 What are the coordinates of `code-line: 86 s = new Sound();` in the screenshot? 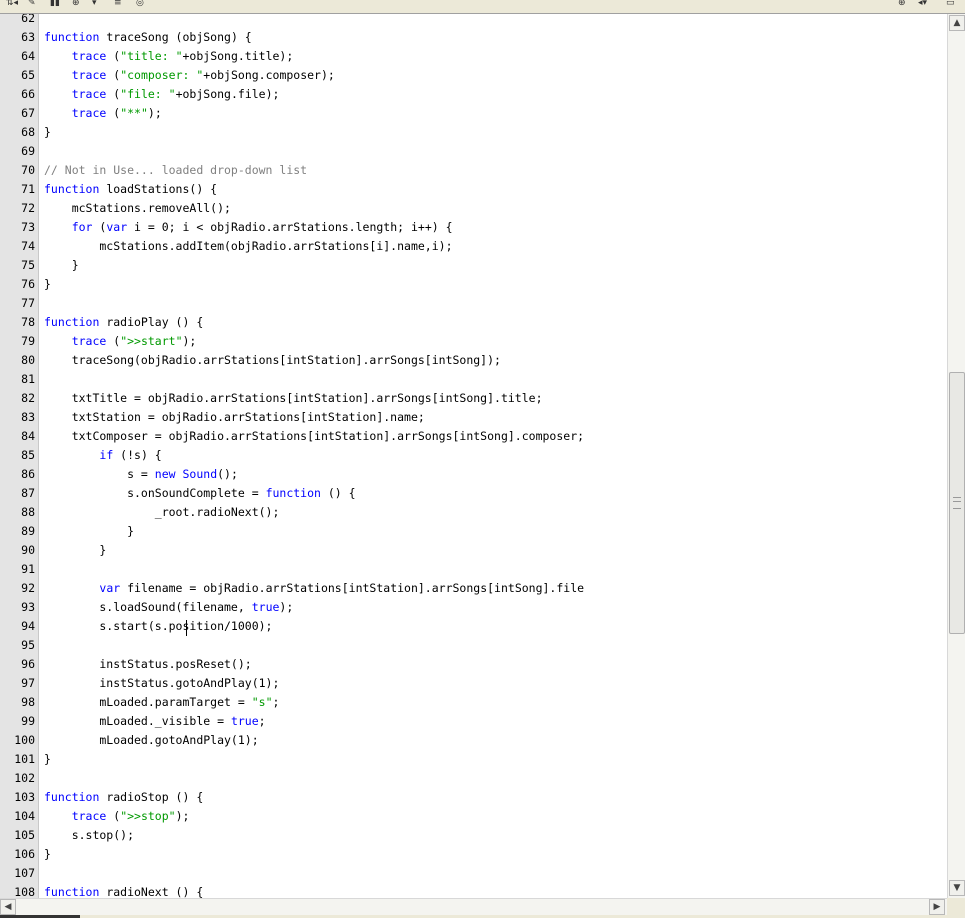 It's located at (473, 474).